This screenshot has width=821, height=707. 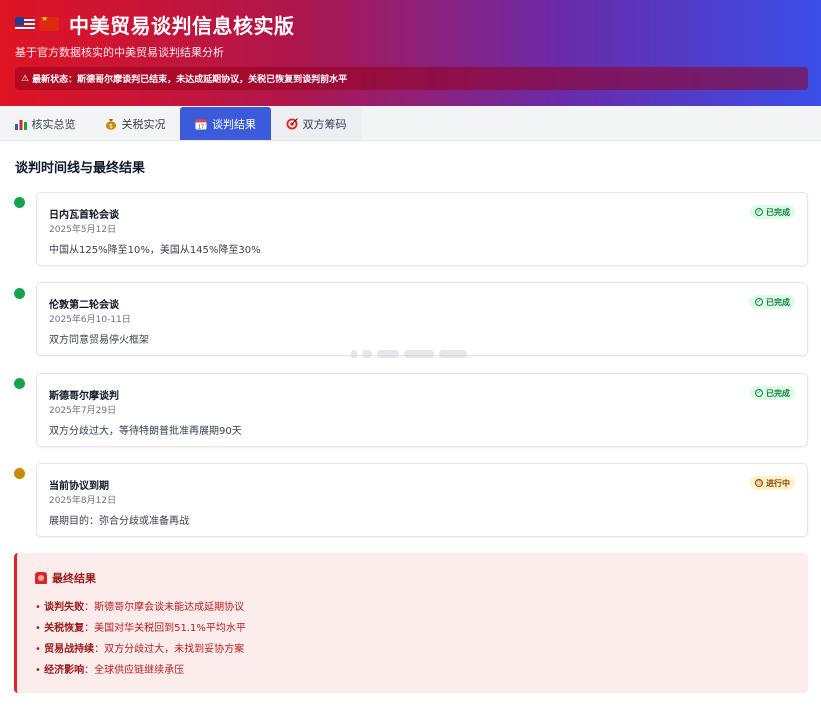 I want to click on tab-bar: 核实总览 $ 关税实况 17 谈判结果 双方筹码, so click(x=410, y=123).